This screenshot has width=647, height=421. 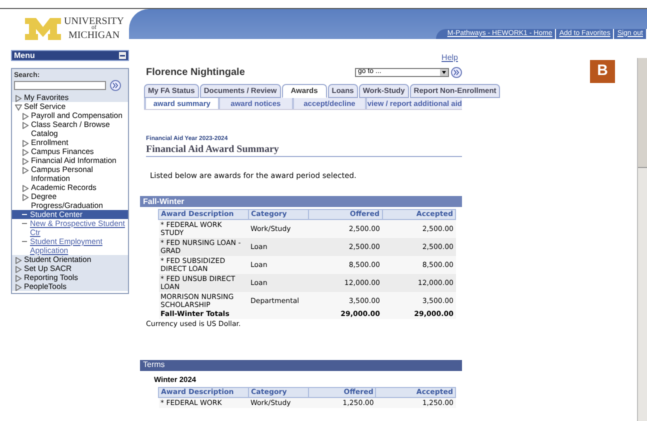 What do you see at coordinates (94, 21) in the screenshot?
I see `logo-text: UNIVERSITY` at bounding box center [94, 21].